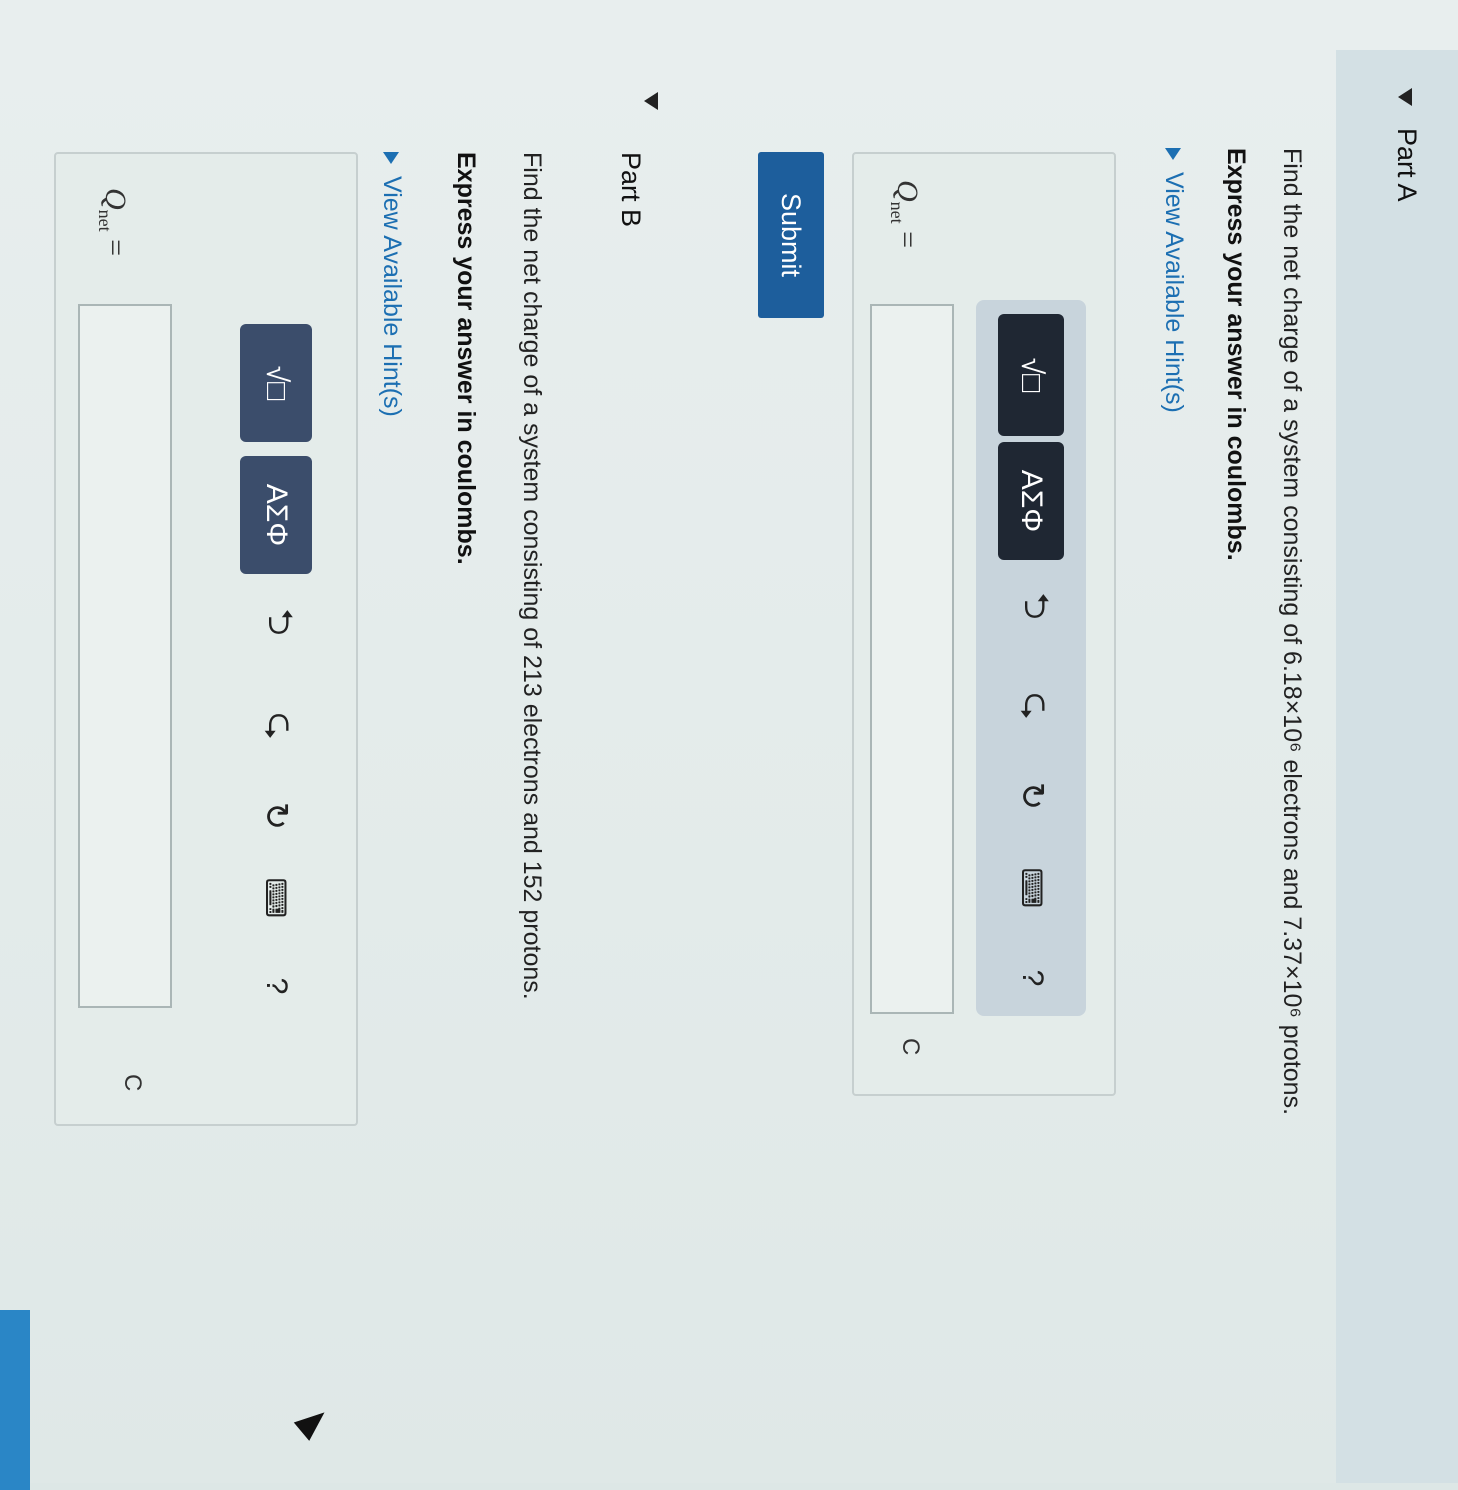 This screenshot has height=1490, width=1458. What do you see at coordinates (466, 358) in the screenshot?
I see `part-b-instruction: Express your answer in coulombs.` at bounding box center [466, 358].